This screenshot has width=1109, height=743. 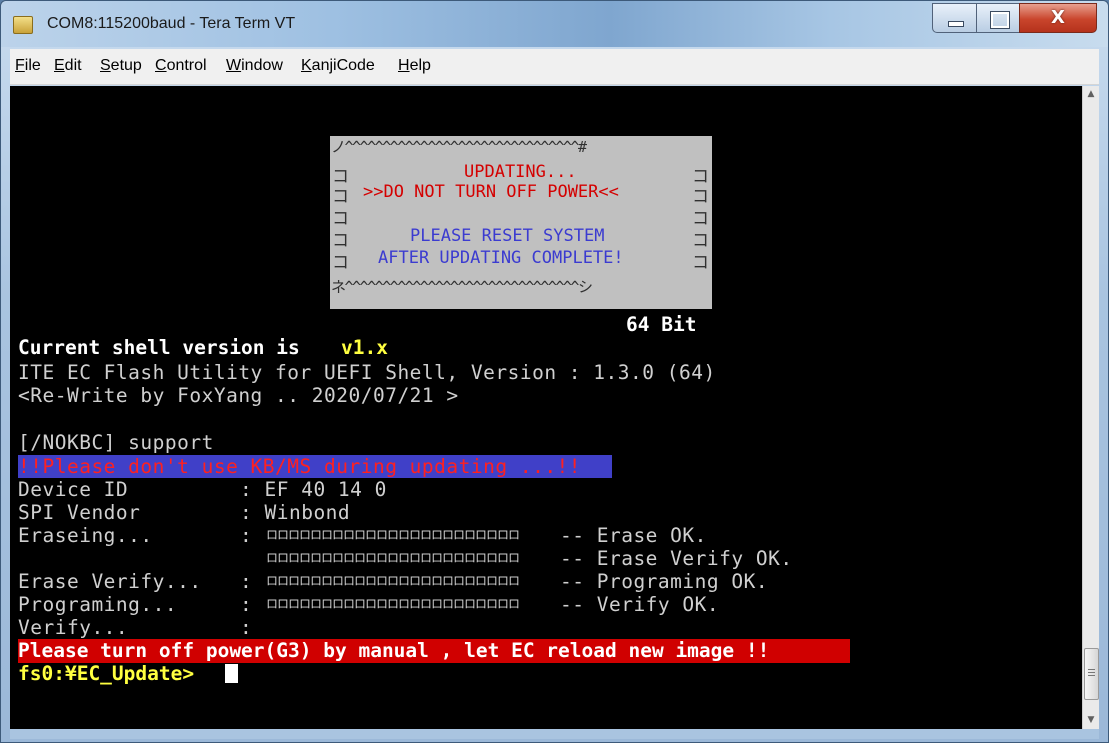 What do you see at coordinates (1091, 674) in the screenshot?
I see `scroll-thumb` at bounding box center [1091, 674].